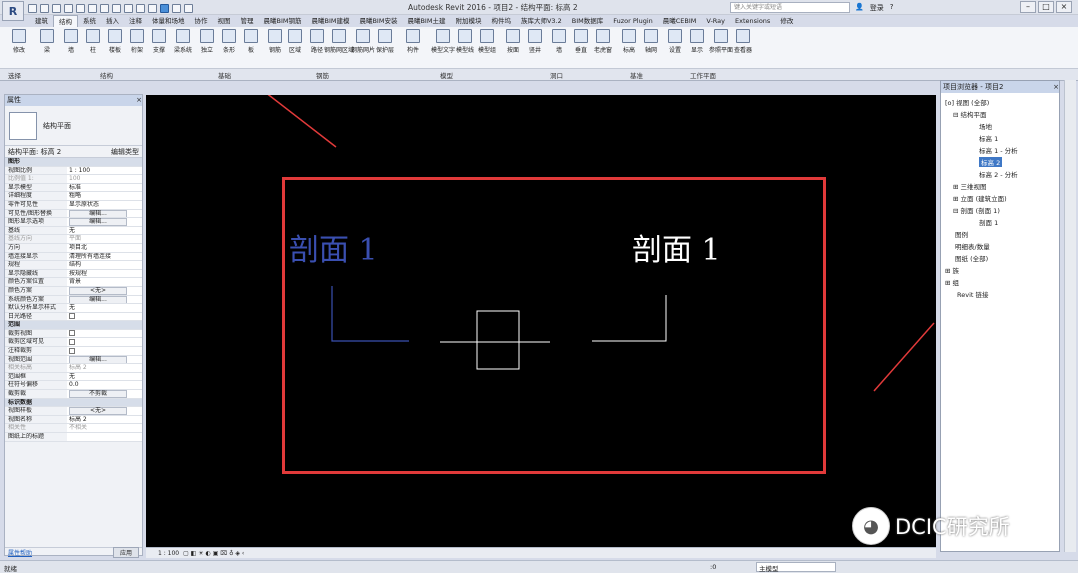  What do you see at coordinates (207, 41) in the screenshot?
I see `ribbon-button-8: 独立` at bounding box center [207, 41].